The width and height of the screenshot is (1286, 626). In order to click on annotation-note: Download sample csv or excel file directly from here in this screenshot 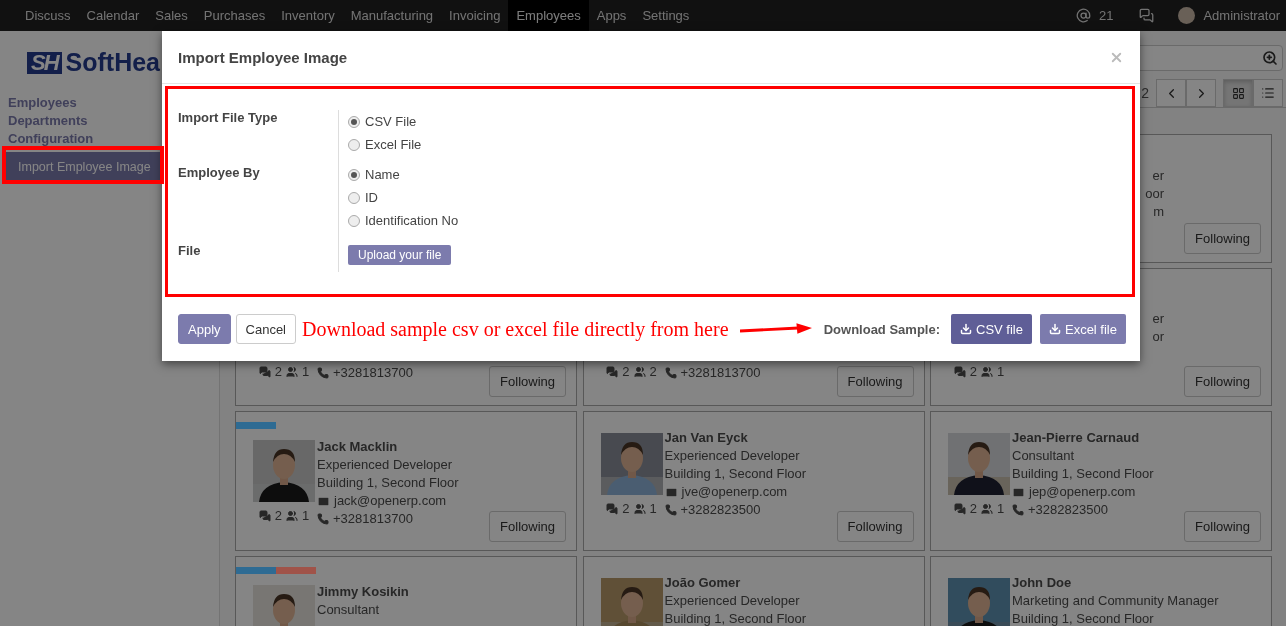, I will do `click(515, 329)`.